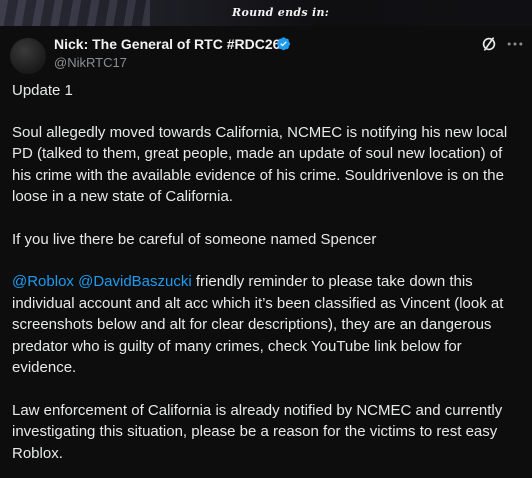  What do you see at coordinates (28, 56) in the screenshot?
I see `avatar` at bounding box center [28, 56].